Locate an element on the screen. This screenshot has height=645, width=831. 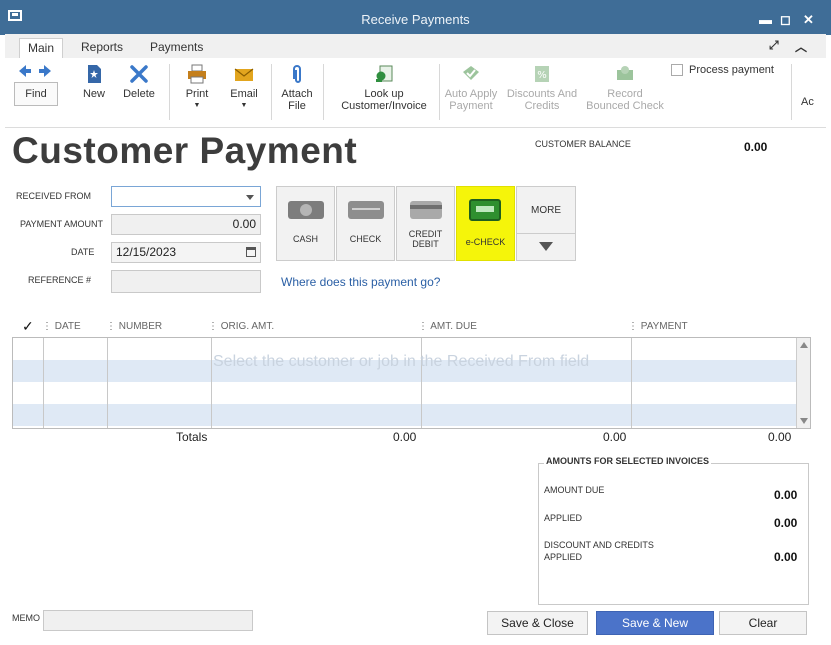
paperclip-icon is located at coordinates (297, 74).